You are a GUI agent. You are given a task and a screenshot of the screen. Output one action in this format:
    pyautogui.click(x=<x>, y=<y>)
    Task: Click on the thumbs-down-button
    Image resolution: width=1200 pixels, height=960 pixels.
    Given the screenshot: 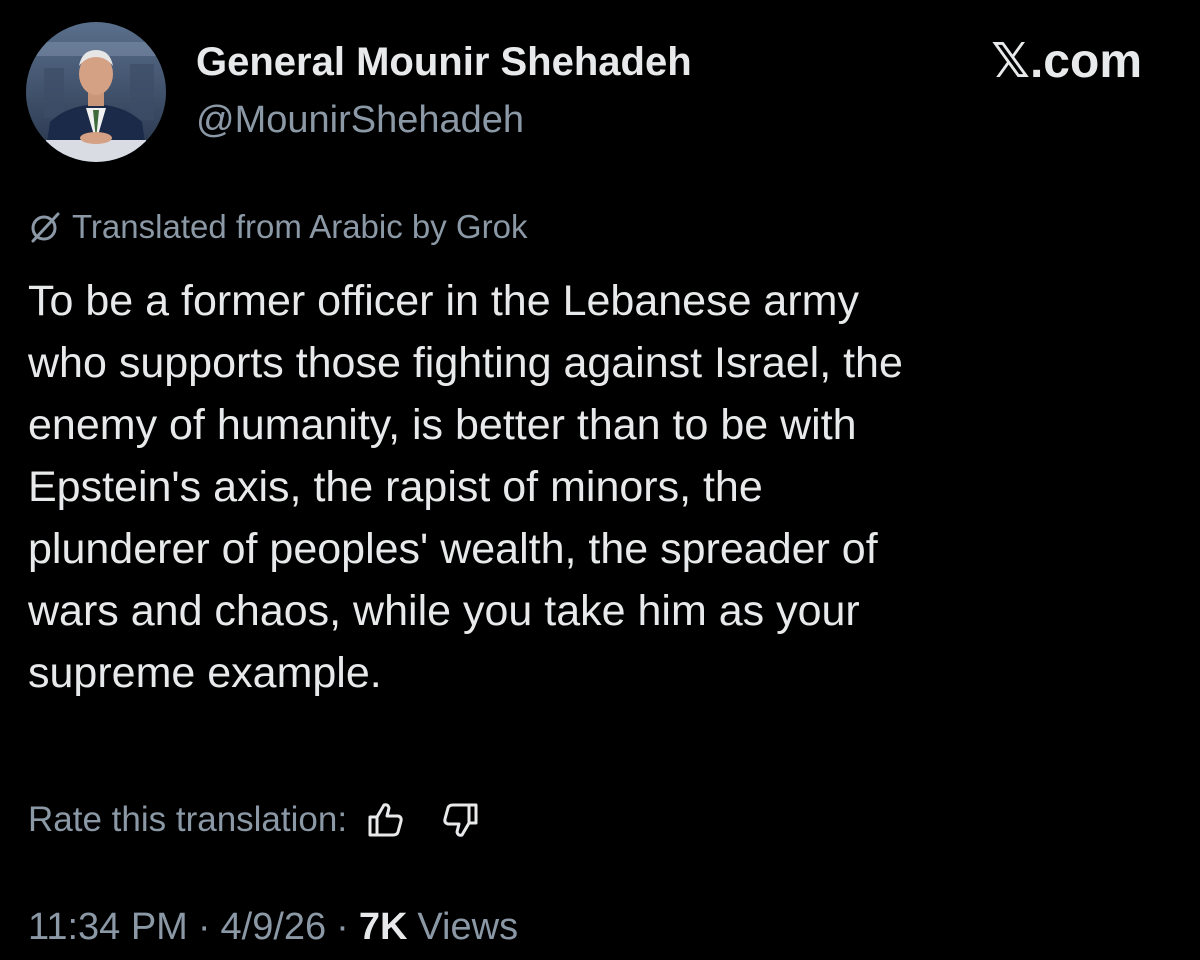 What is the action you would take?
    pyautogui.click(x=461, y=820)
    